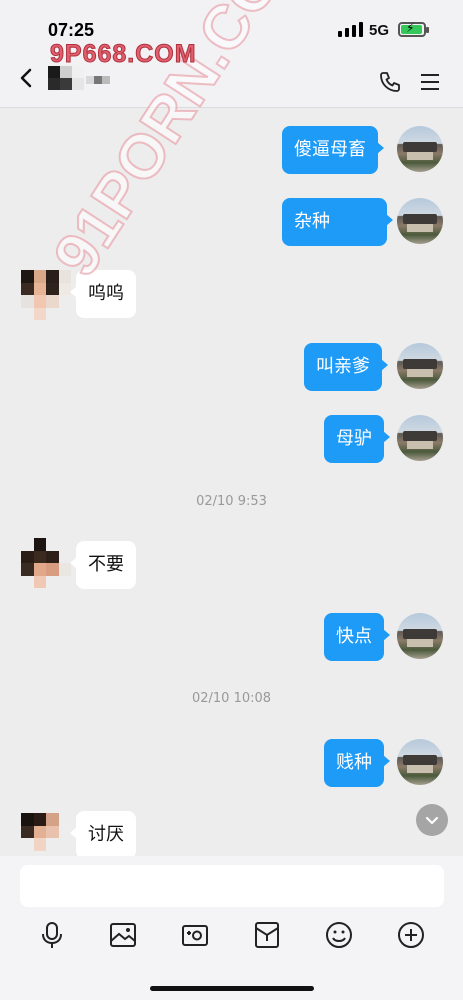  Describe the element at coordinates (357, 439) in the screenshot. I see `outgoing-message: 母驴` at that location.